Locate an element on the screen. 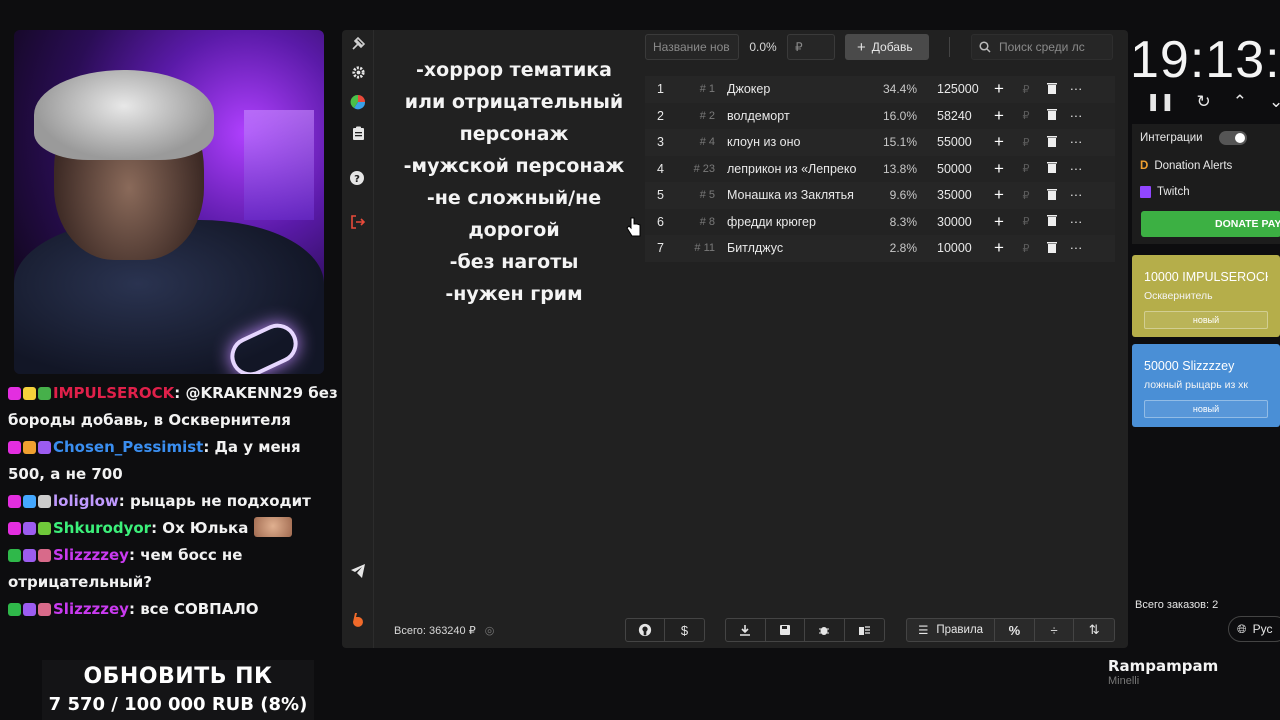  amount-input: ₽ is located at coordinates (811, 47).